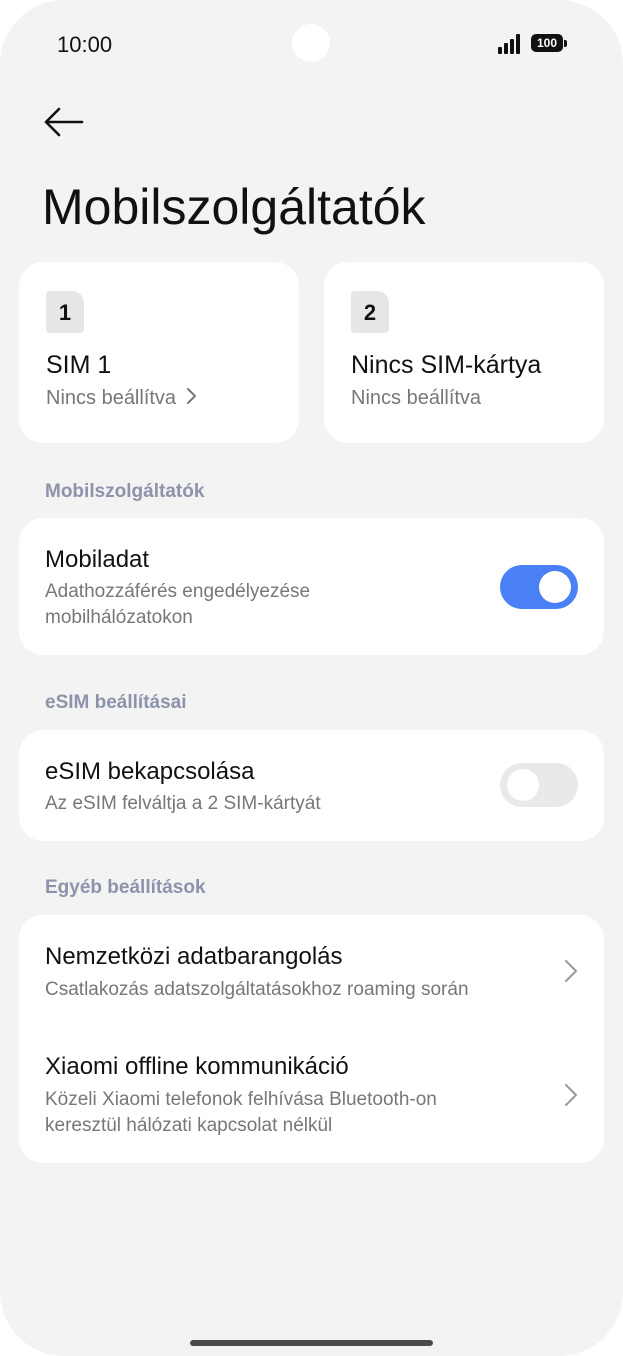 This screenshot has width=623, height=1356. Describe the element at coordinates (119, 617) in the screenshot. I see `row-subtitle-line: mobilhálózatokon` at that location.